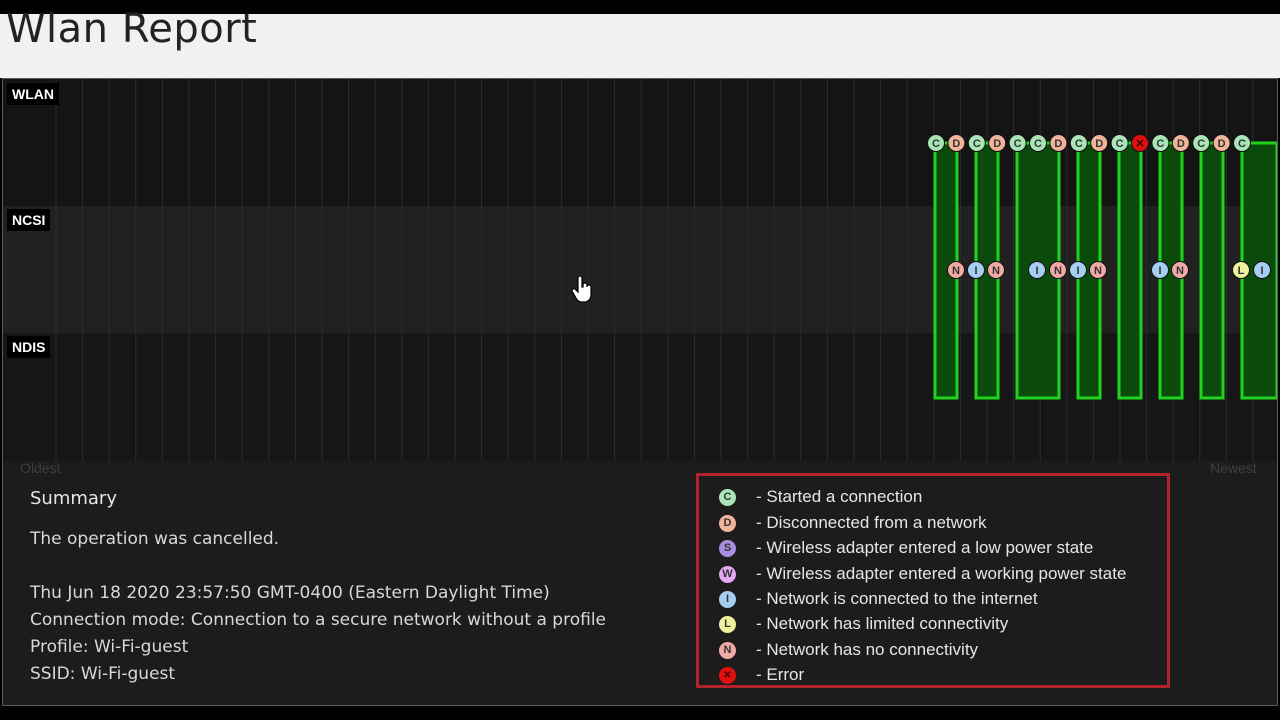 Image resolution: width=1280 pixels, height=720 pixels. I want to click on legend-item-disconnected: D - Disconnected from a network, so click(853, 523).